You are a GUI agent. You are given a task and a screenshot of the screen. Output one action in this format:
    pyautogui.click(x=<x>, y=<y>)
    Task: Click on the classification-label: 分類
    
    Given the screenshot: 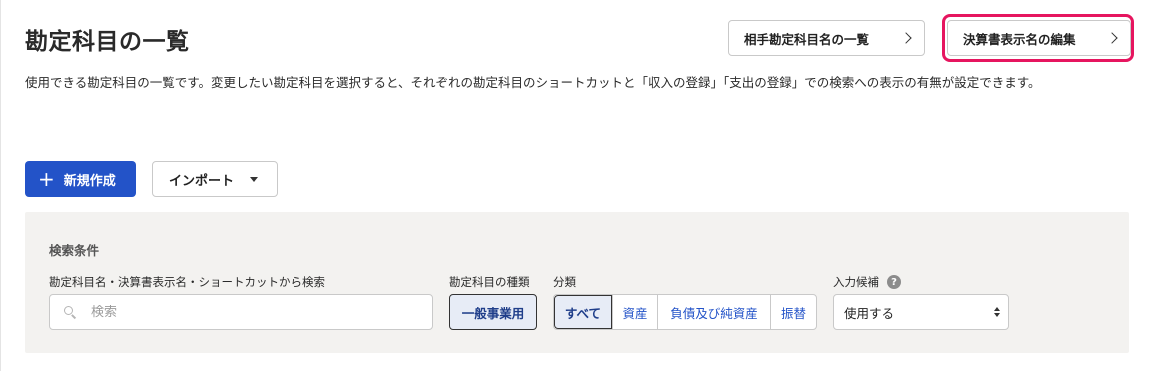 What is the action you would take?
    pyautogui.click(x=564, y=282)
    